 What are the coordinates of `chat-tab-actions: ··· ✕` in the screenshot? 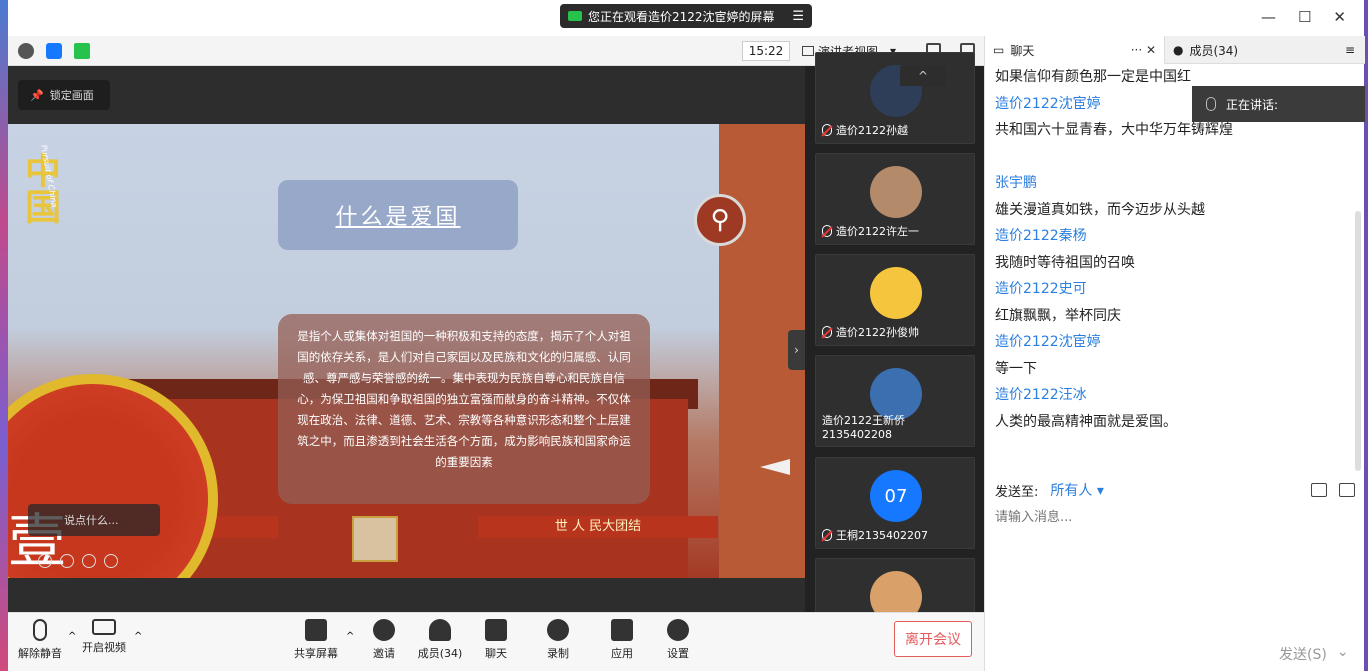 It's located at (1143, 50).